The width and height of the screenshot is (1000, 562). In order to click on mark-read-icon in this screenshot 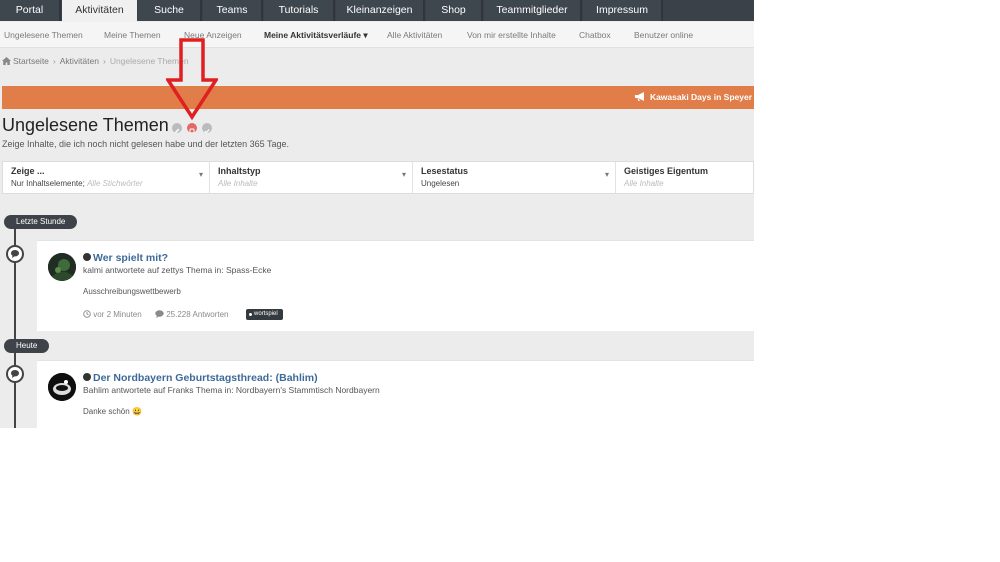, I will do `click(192, 128)`.